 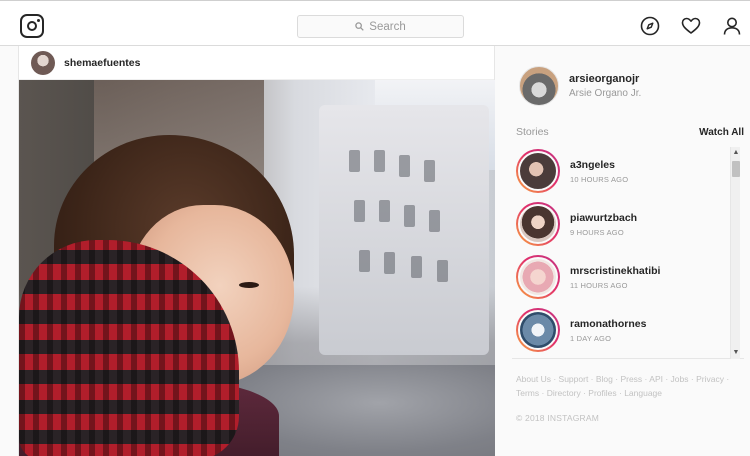 What do you see at coordinates (735, 253) in the screenshot?
I see `stories-scrollbar: ▲ ▼` at bounding box center [735, 253].